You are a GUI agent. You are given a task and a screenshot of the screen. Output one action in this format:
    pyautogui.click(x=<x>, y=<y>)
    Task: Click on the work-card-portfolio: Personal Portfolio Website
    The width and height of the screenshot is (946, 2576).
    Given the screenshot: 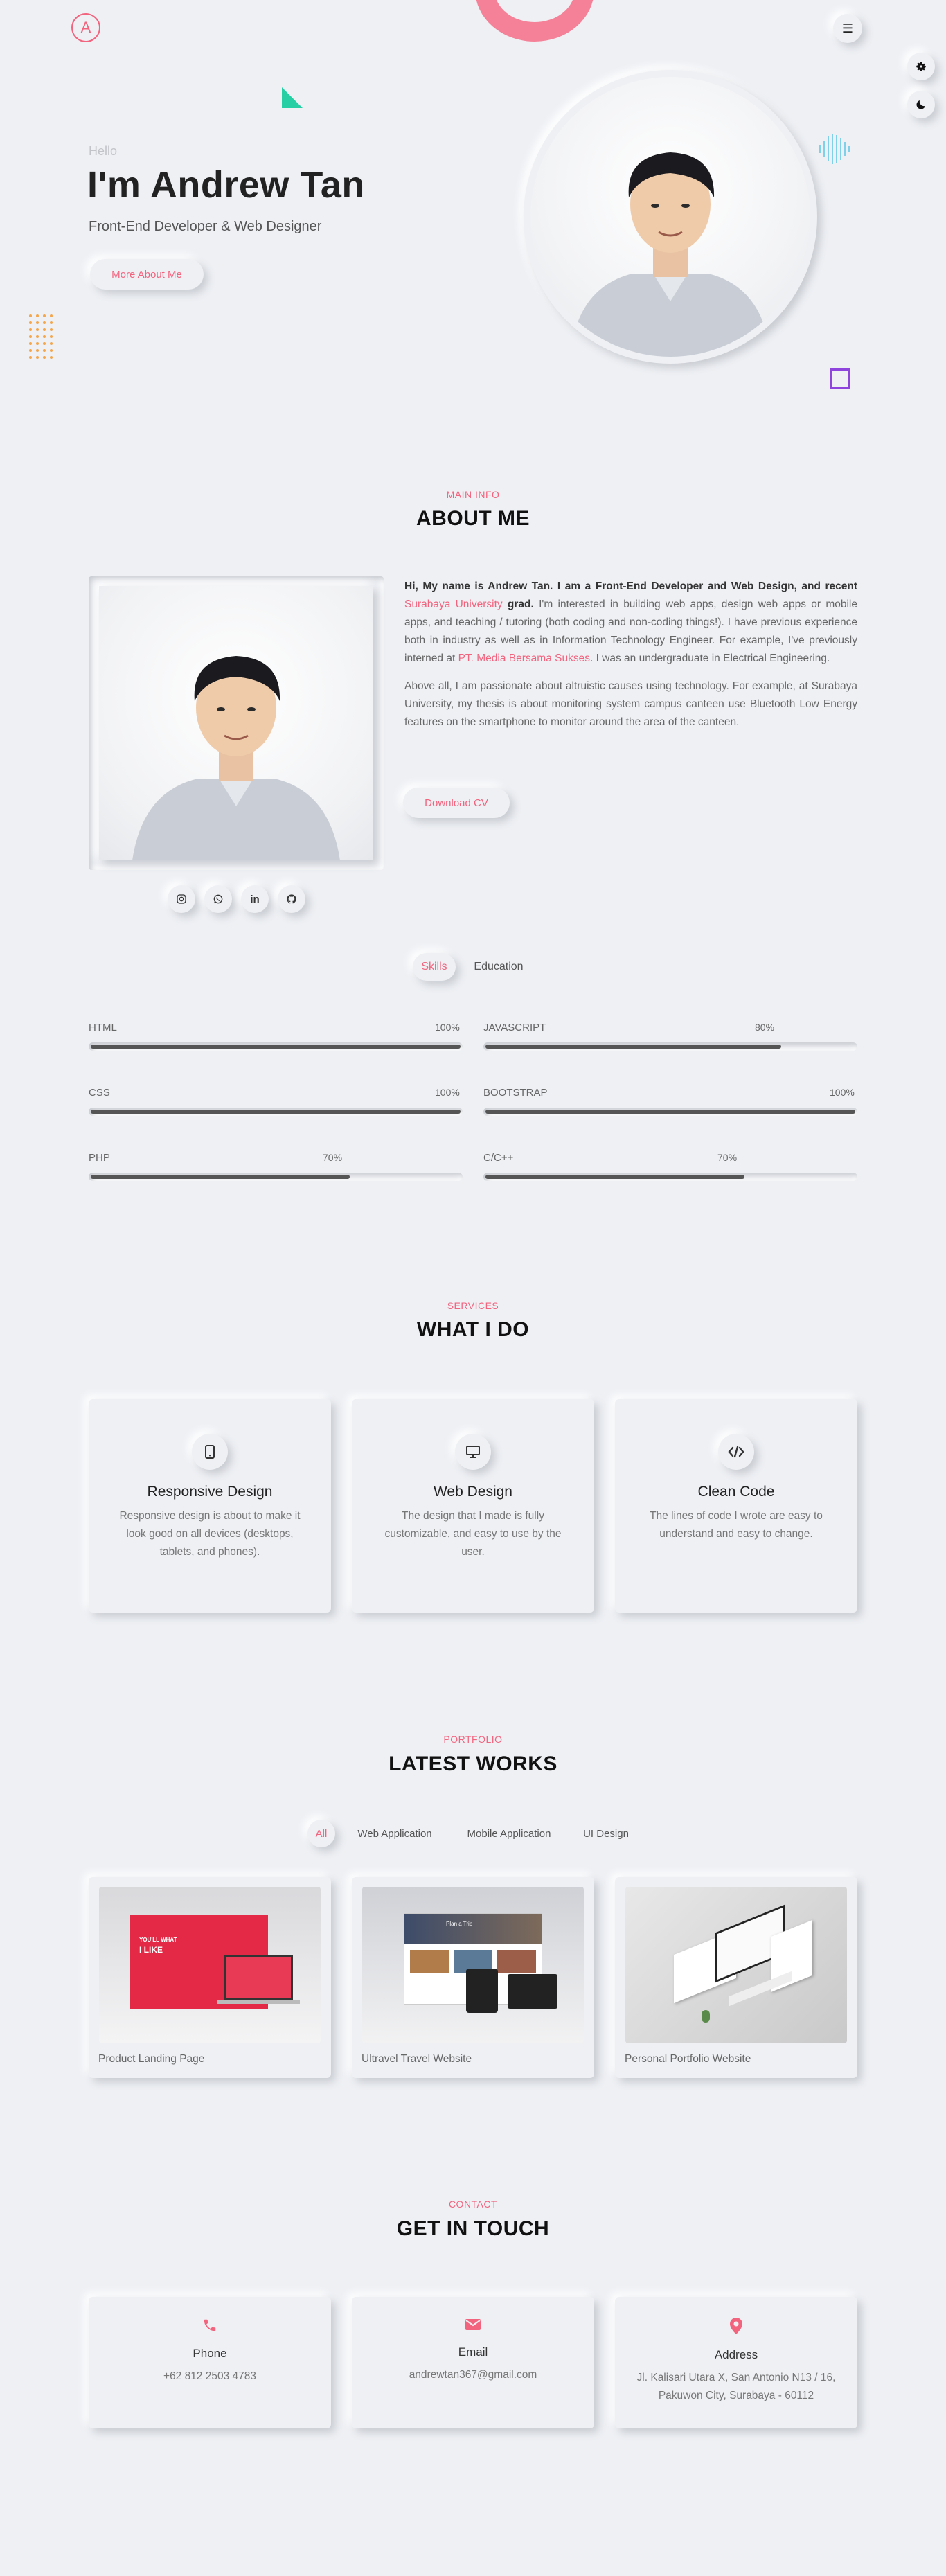 What is the action you would take?
    pyautogui.click(x=736, y=1977)
    